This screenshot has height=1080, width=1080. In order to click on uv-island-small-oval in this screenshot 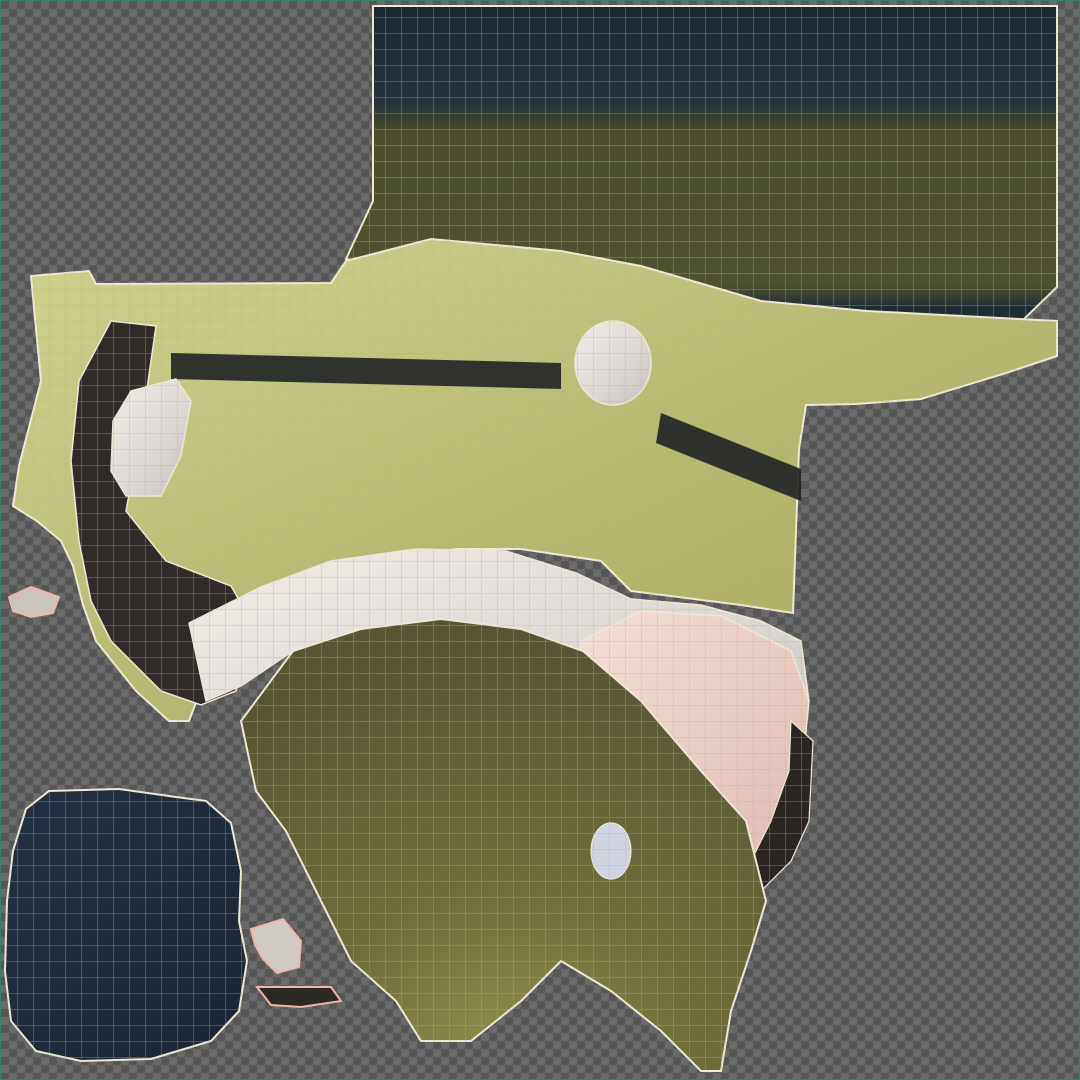, I will do `click(611, 851)`.